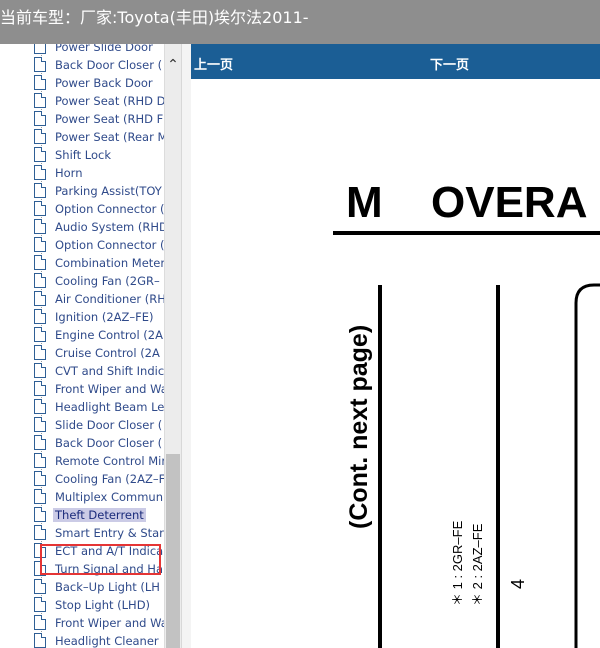 This screenshot has width=600, height=648. I want to click on tree-item-label: Parking Assist(TOY, so click(108, 191).